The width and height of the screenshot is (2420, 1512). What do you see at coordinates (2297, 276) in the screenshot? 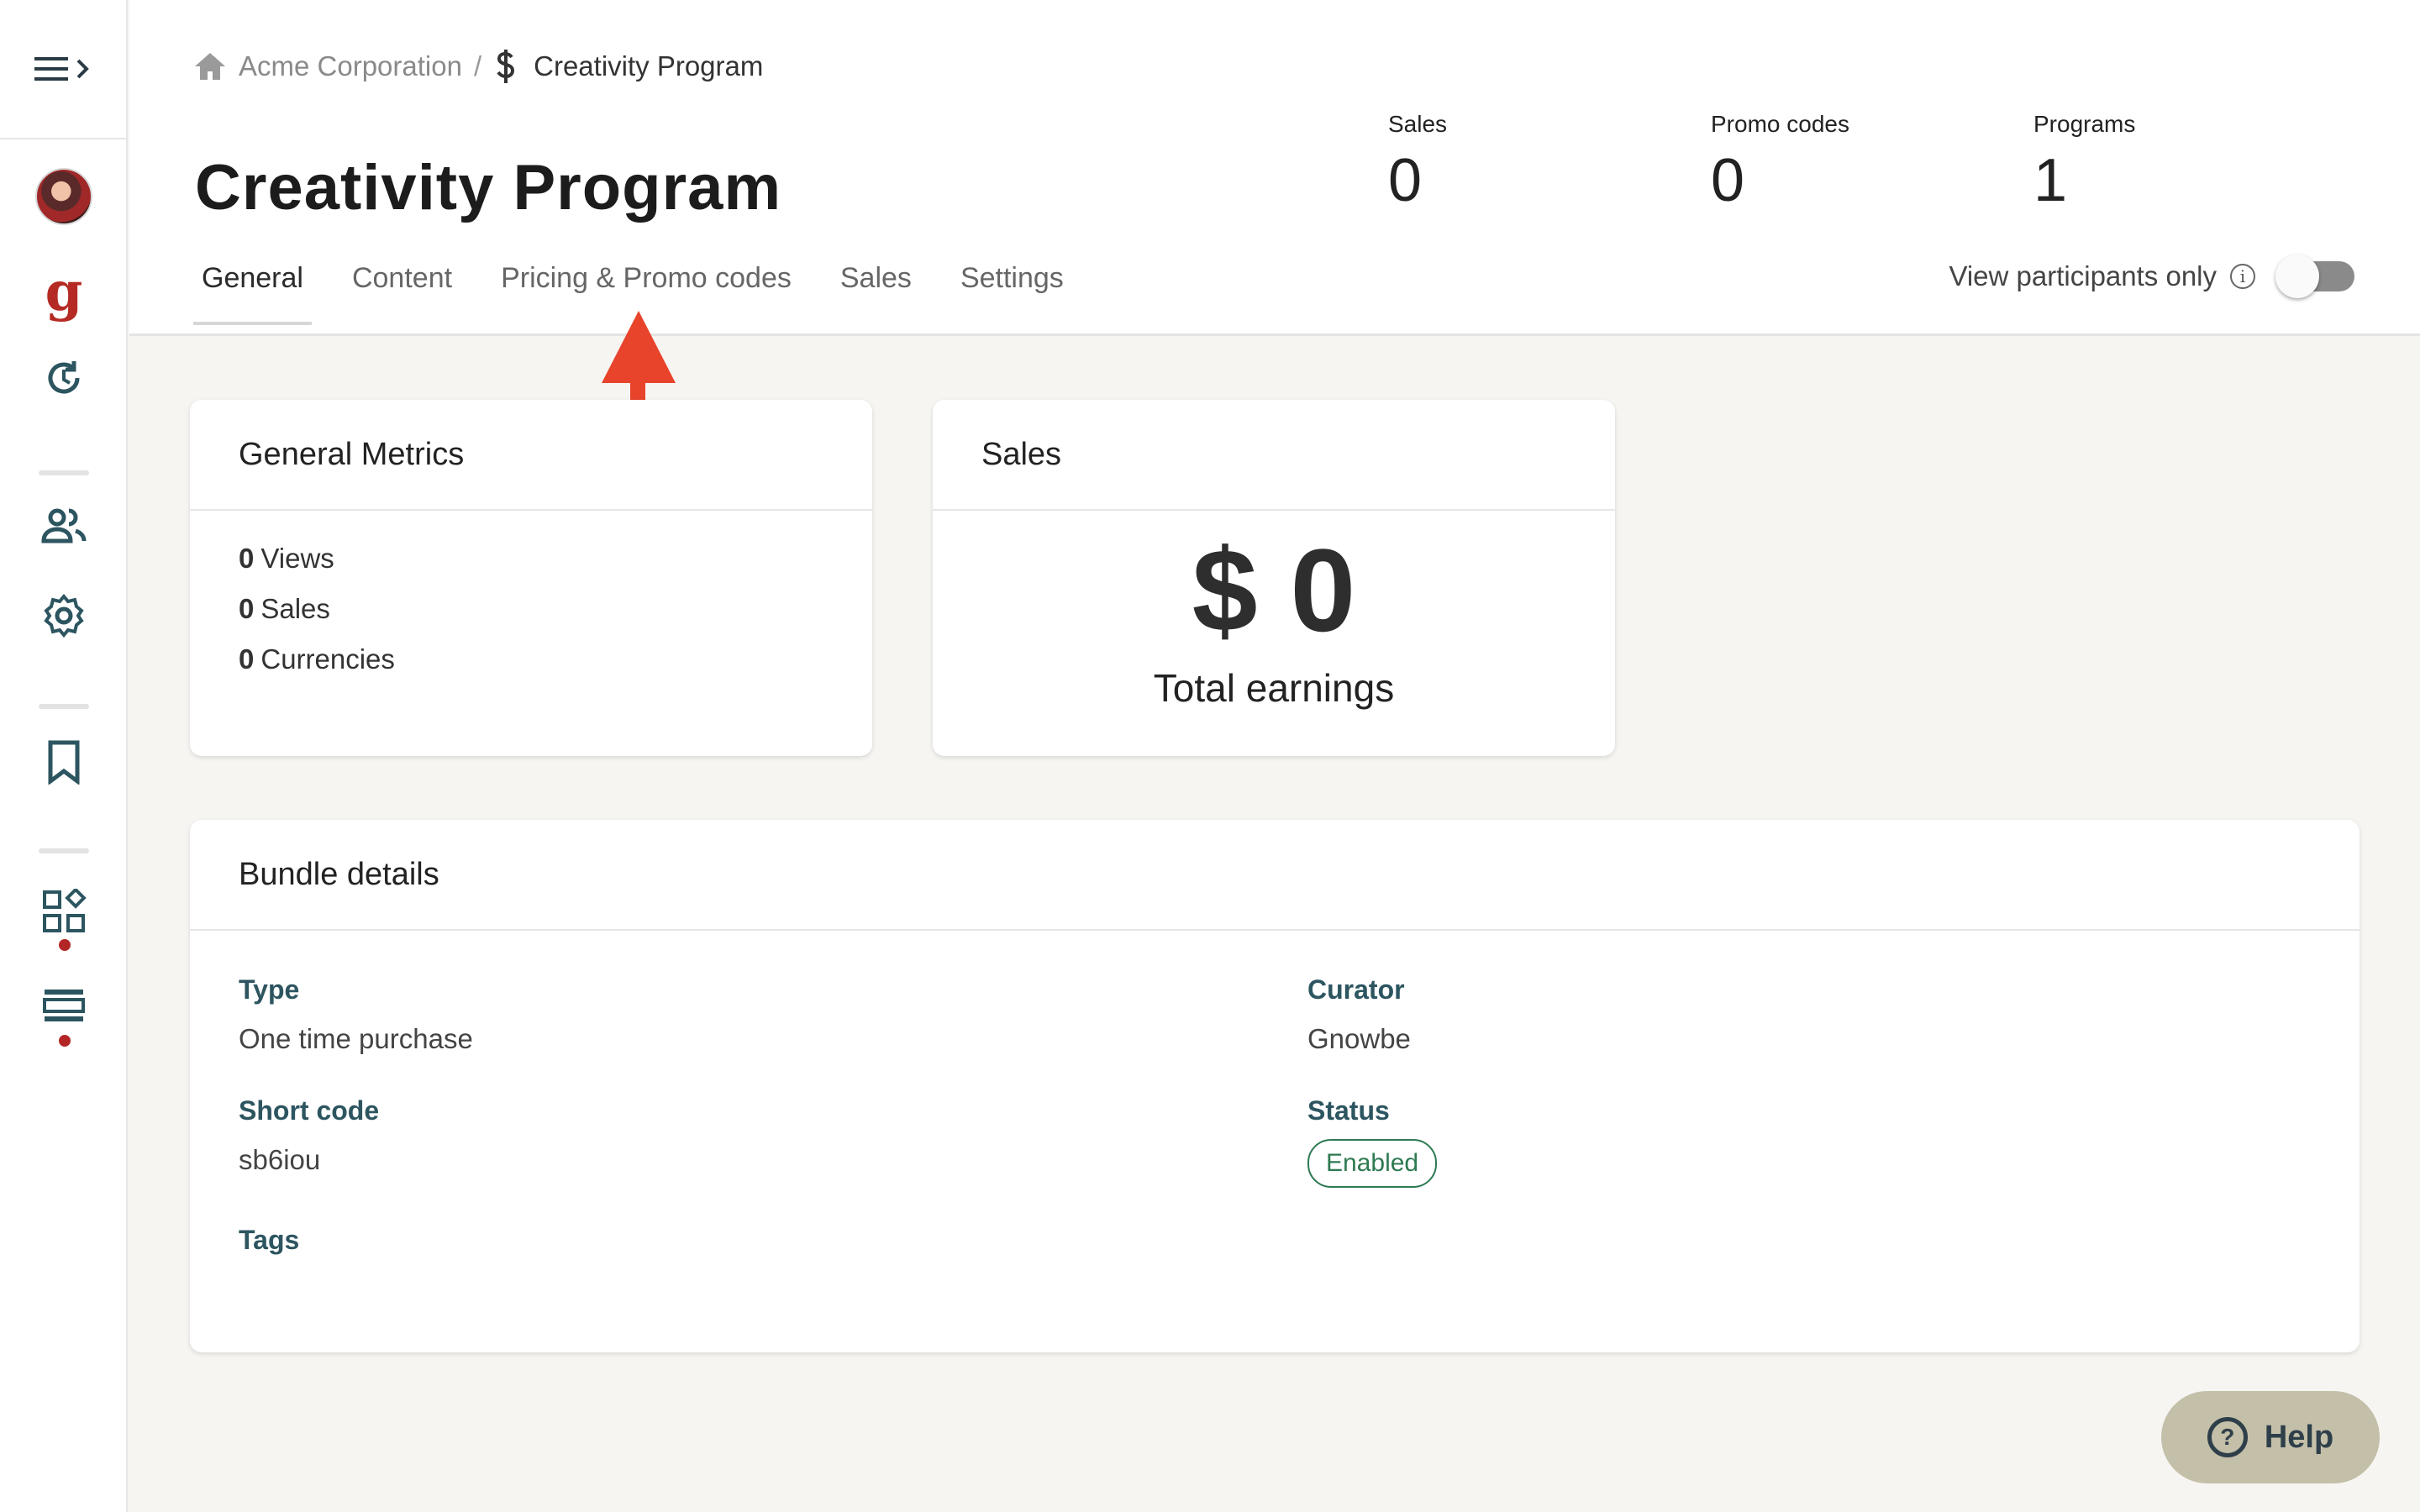
I see `toggle-knob` at bounding box center [2297, 276].